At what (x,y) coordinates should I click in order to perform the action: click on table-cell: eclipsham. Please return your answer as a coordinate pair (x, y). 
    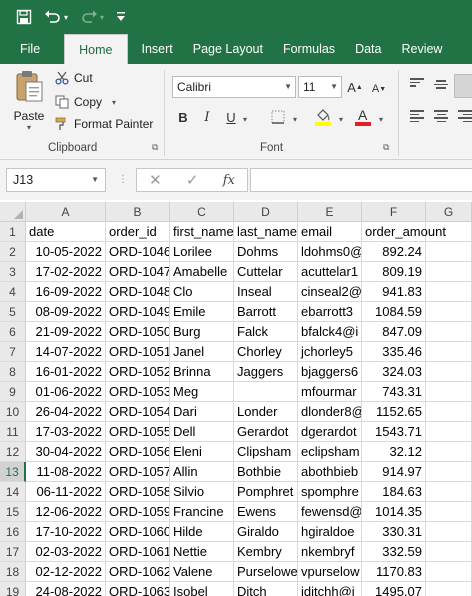
    Looking at the image, I should click on (330, 452).